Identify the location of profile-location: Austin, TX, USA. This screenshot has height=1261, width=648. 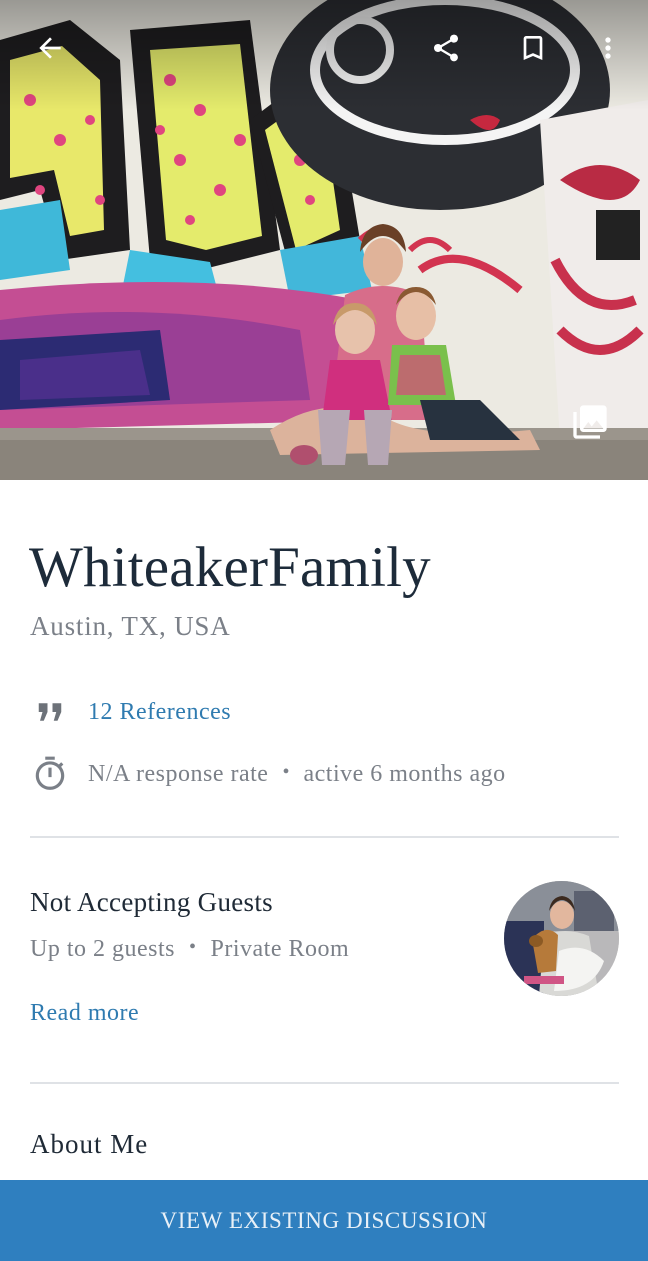
(130, 626).